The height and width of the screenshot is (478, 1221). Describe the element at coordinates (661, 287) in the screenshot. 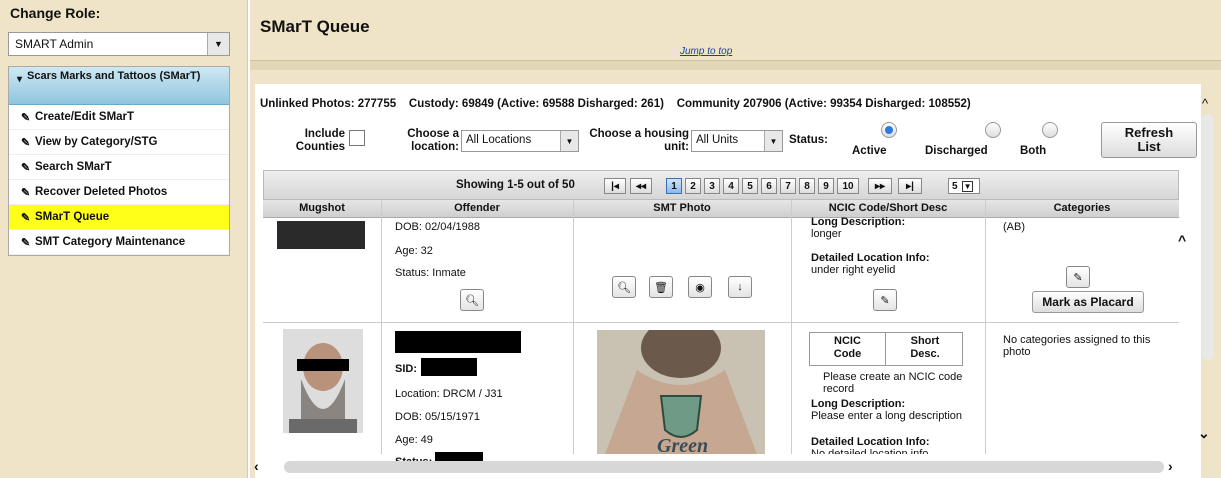

I see `trash-icon: 🗑︎` at that location.